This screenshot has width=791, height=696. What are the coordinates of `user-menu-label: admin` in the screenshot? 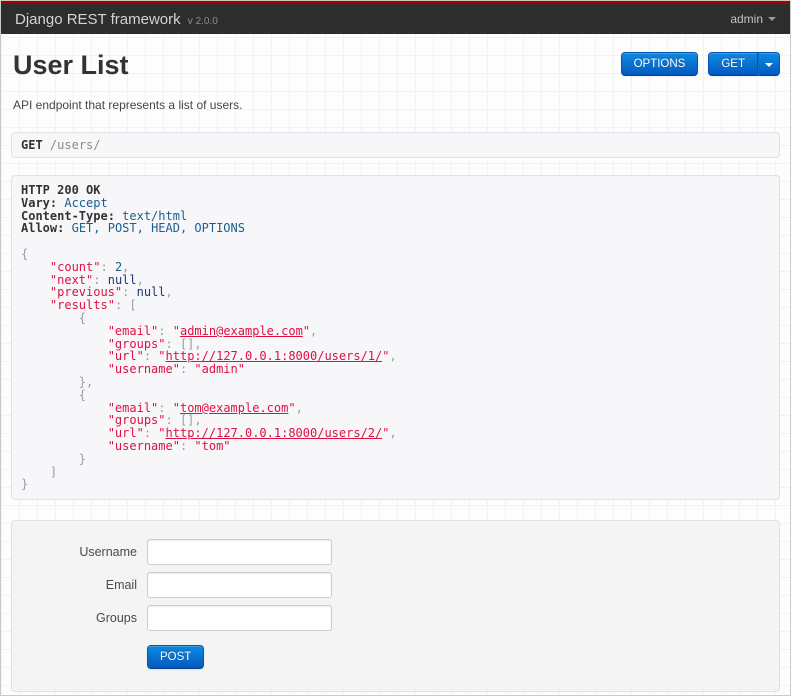 It's located at (746, 19).